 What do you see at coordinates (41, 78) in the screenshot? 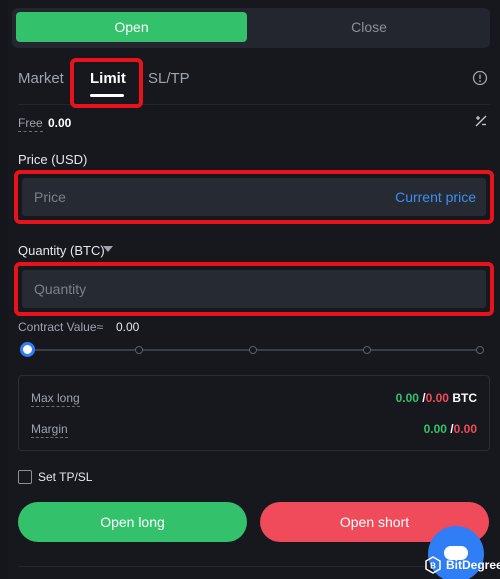
I see `tab-market: Market` at bounding box center [41, 78].